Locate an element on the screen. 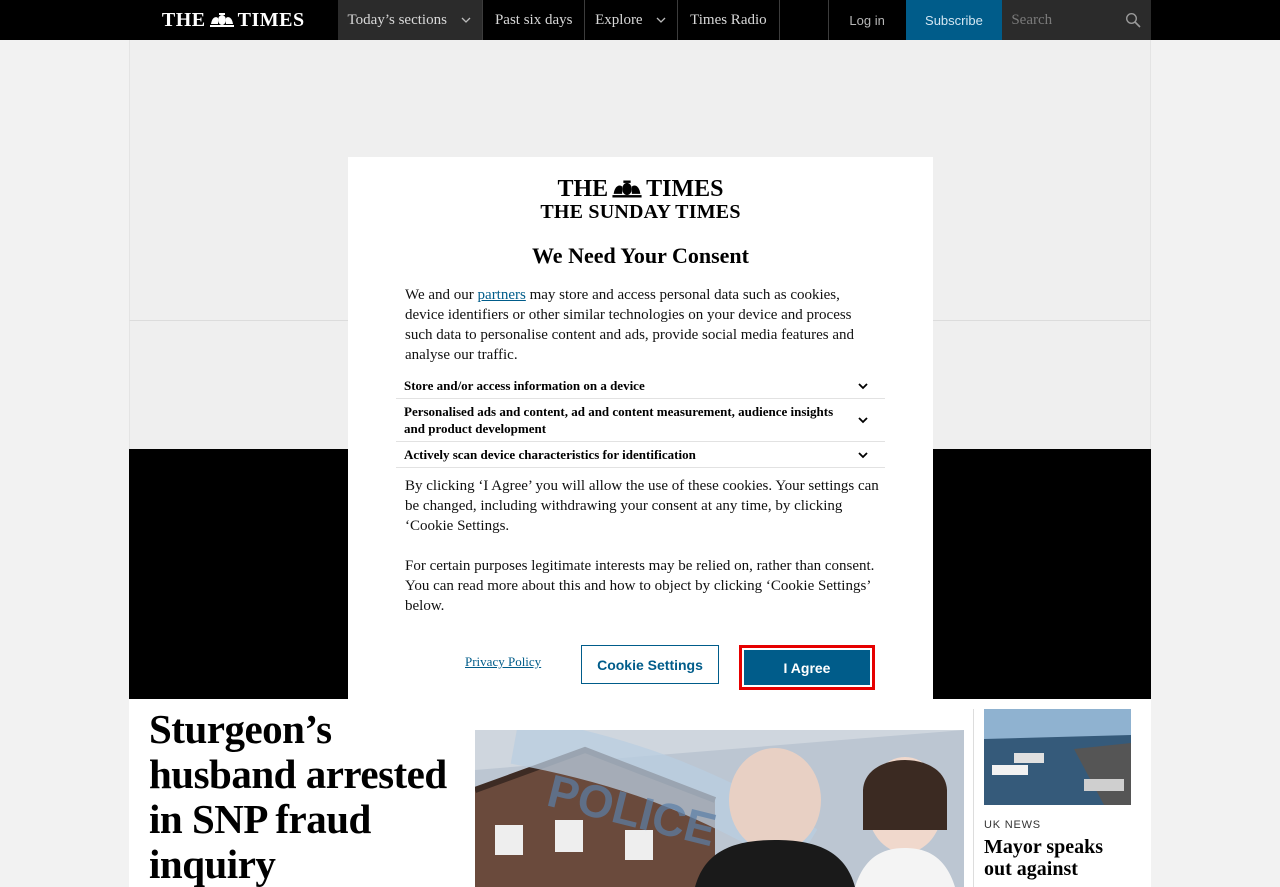 This screenshot has width=1280, height=887. explore-label: Explore is located at coordinates (619, 19).